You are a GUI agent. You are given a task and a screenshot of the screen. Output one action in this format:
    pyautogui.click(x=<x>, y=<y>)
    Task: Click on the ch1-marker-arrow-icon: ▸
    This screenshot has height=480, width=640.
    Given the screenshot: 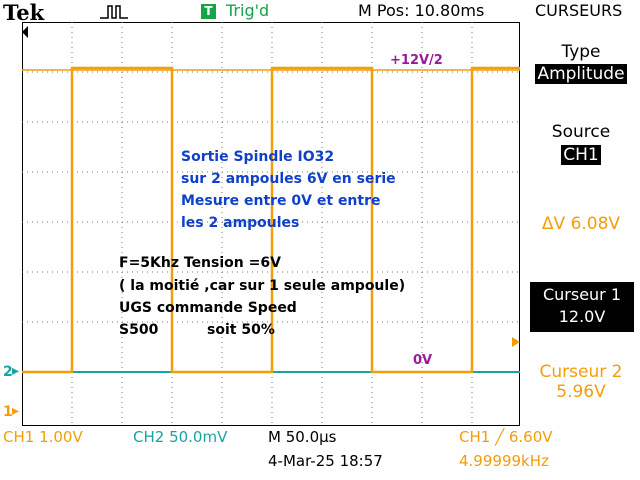 What is the action you would take?
    pyautogui.click(x=16, y=411)
    